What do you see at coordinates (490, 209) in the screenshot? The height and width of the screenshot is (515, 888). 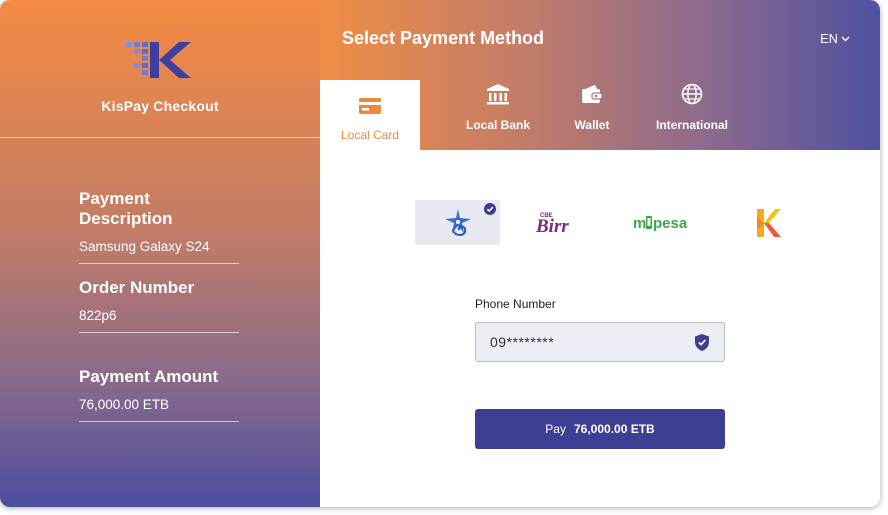 I see `selected-check-icon` at bounding box center [490, 209].